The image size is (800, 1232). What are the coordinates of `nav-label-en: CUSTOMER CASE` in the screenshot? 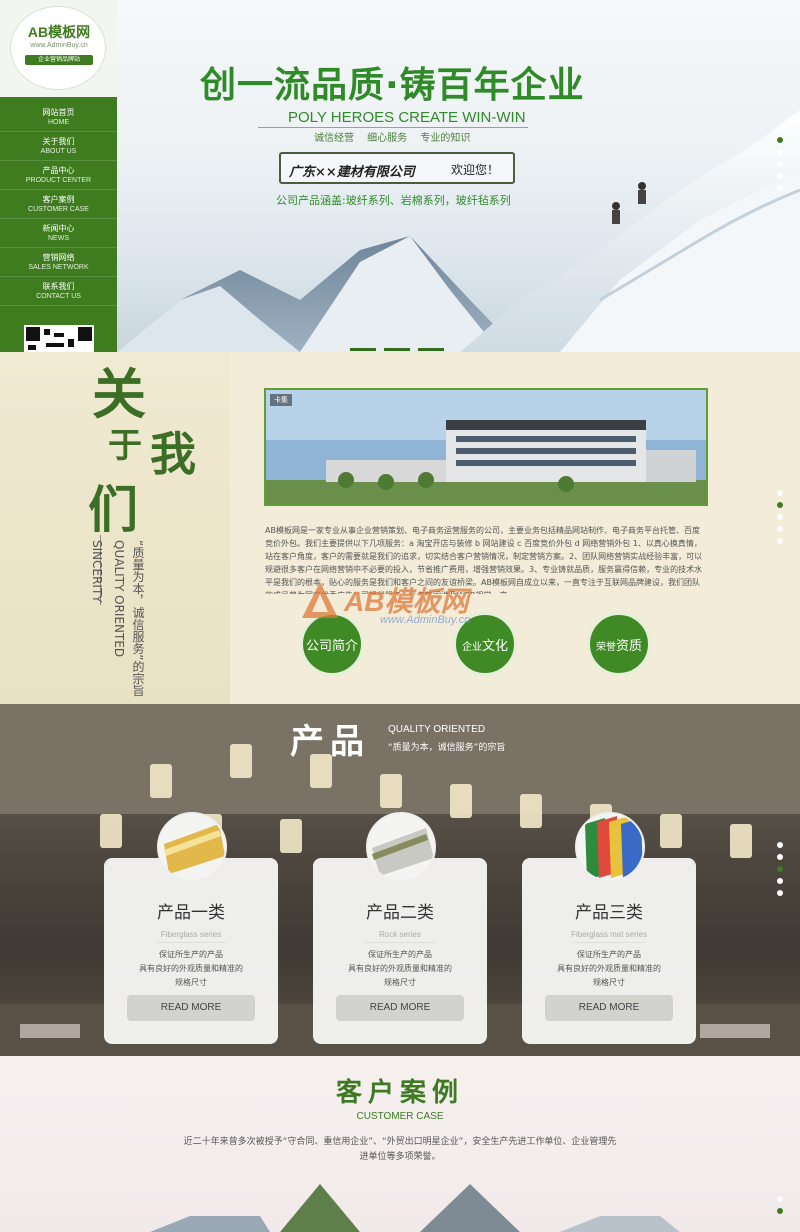 It's located at (58, 209).